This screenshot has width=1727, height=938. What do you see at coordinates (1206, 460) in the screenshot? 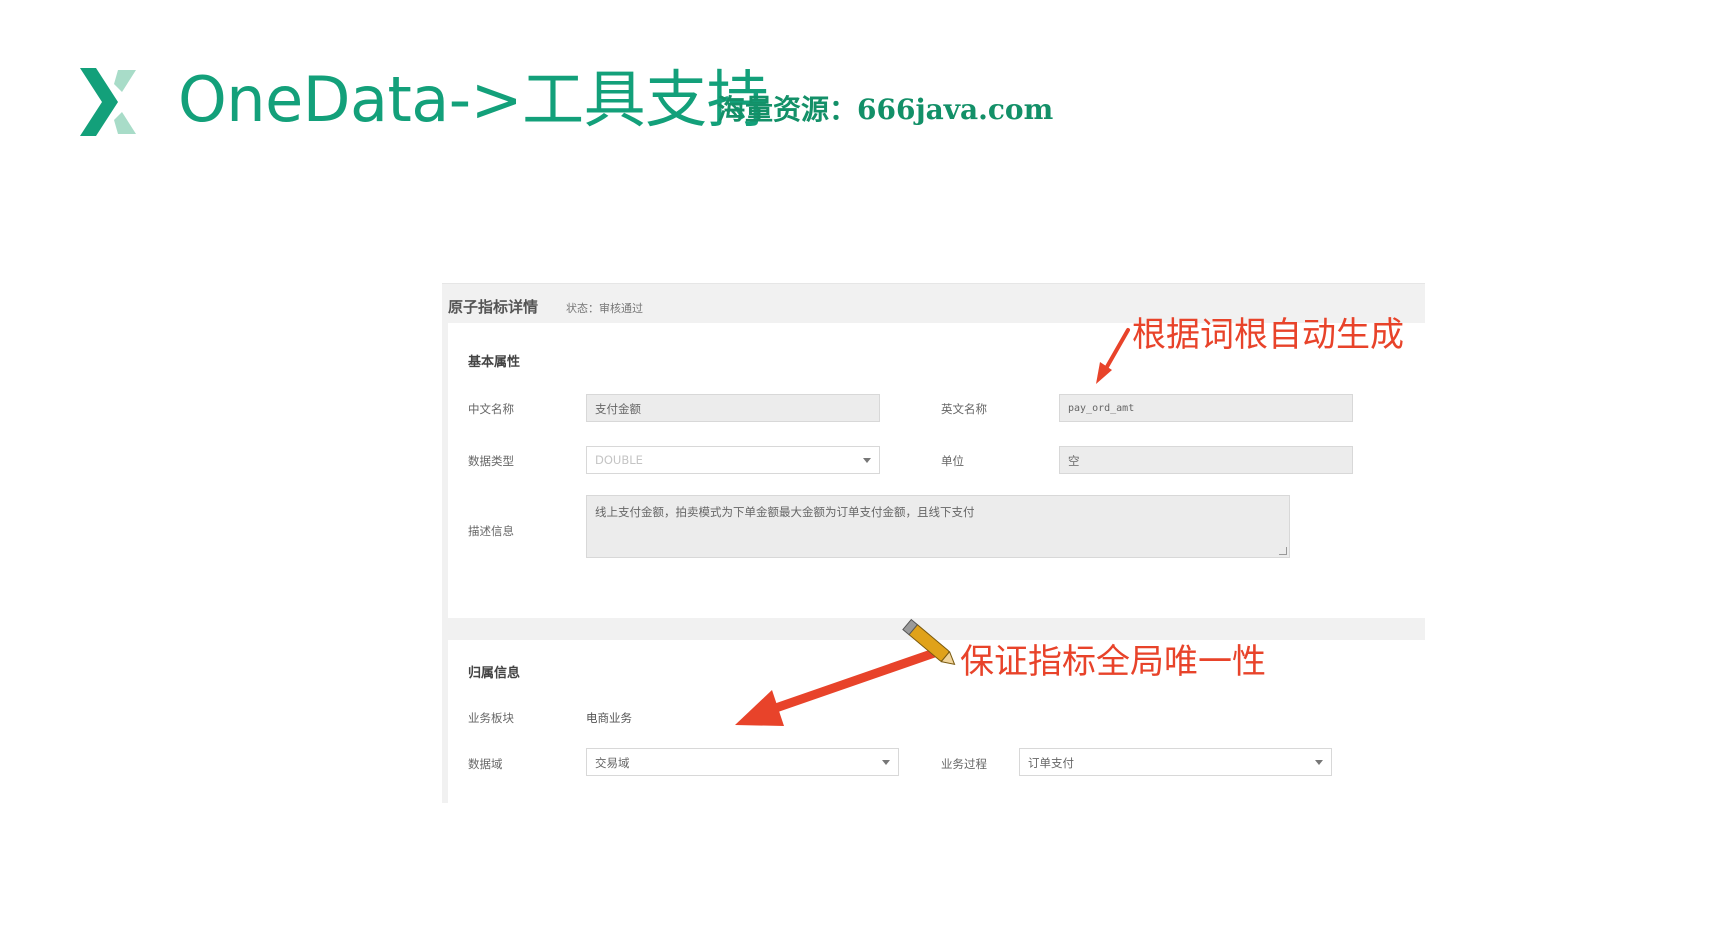
I see `unit-field: 空` at bounding box center [1206, 460].